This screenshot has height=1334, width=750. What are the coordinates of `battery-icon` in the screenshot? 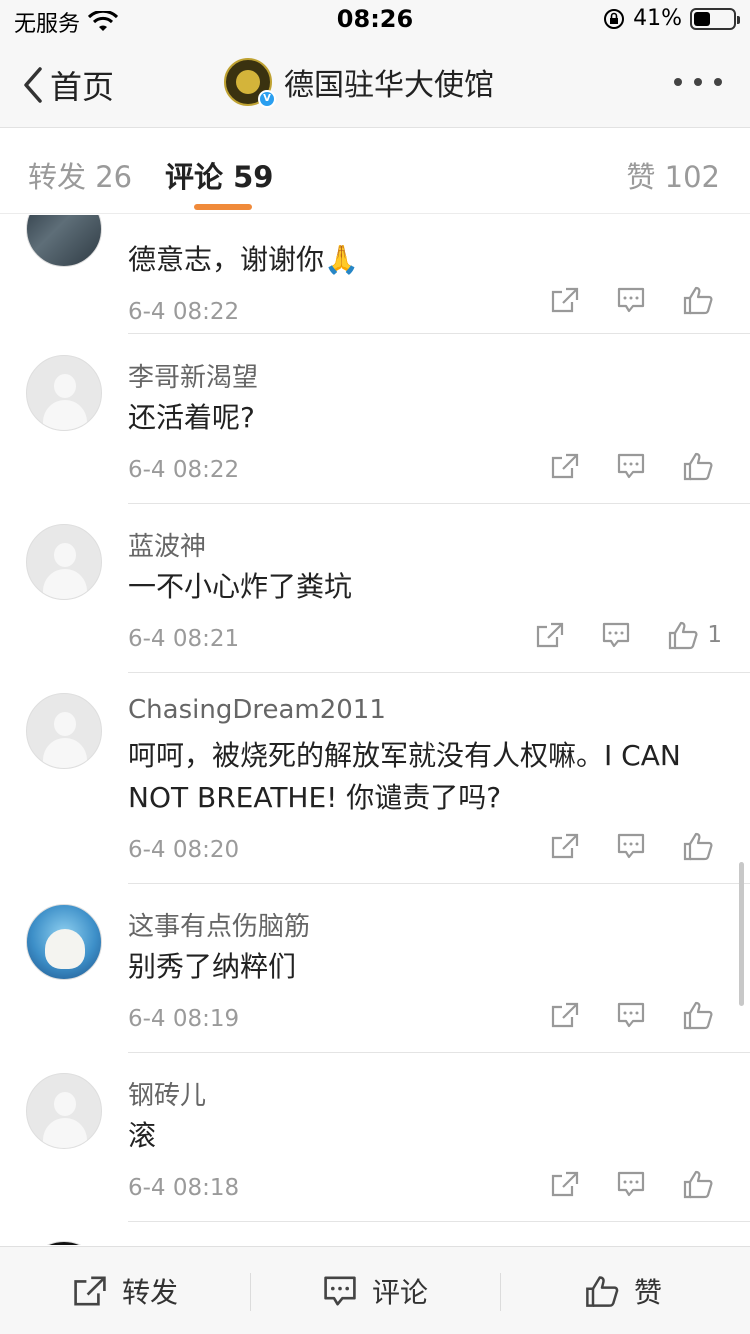 It's located at (715, 18).